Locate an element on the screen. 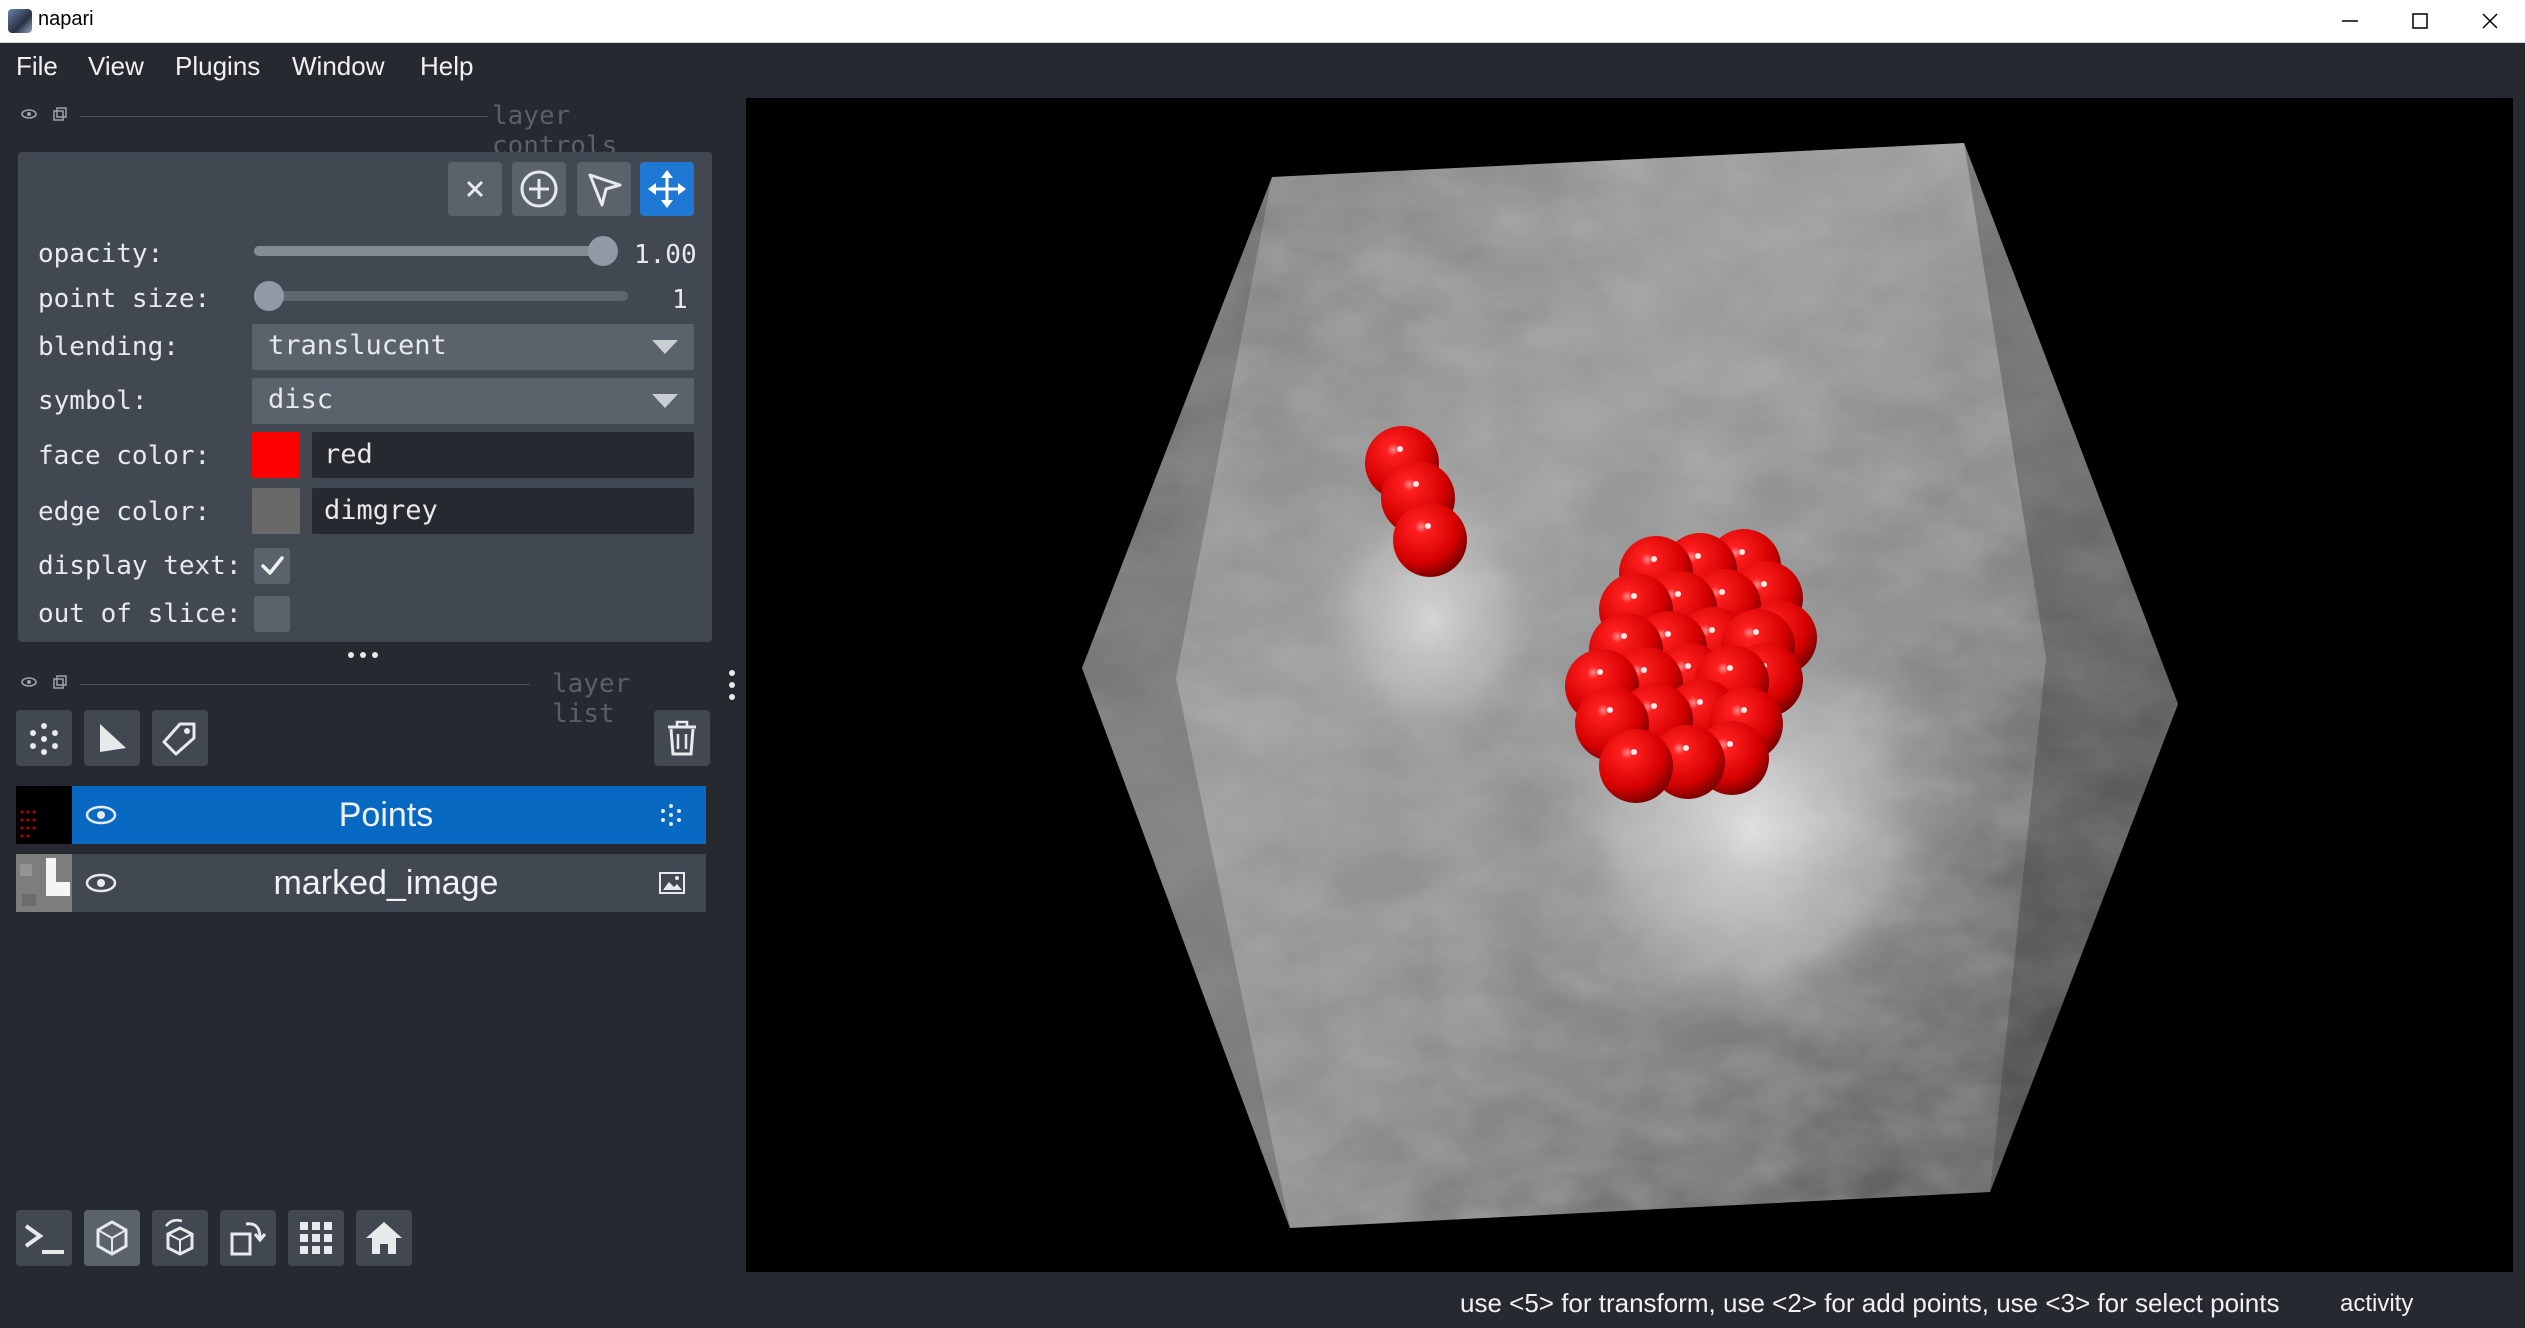  add-circle-icon is located at coordinates (539, 189).